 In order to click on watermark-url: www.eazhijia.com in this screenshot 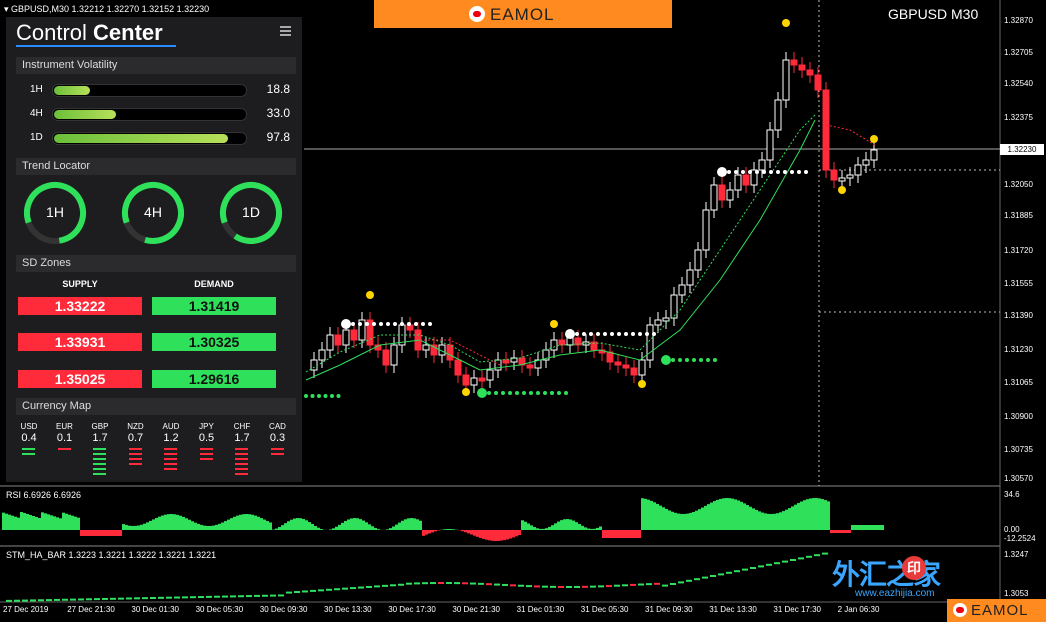, I will do `click(895, 593)`.